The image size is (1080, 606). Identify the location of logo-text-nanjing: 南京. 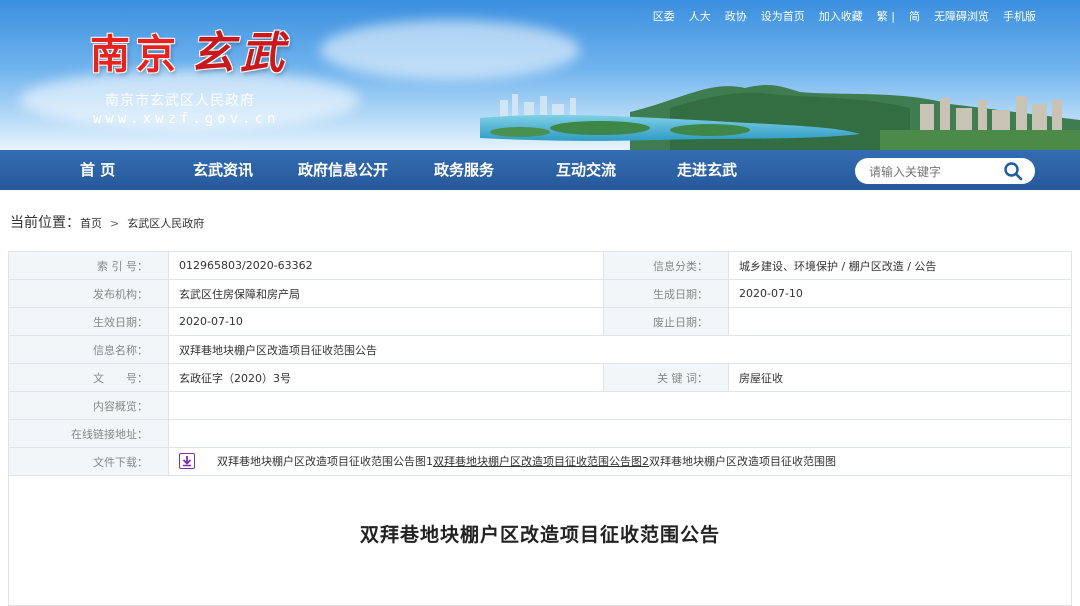
(136, 54).